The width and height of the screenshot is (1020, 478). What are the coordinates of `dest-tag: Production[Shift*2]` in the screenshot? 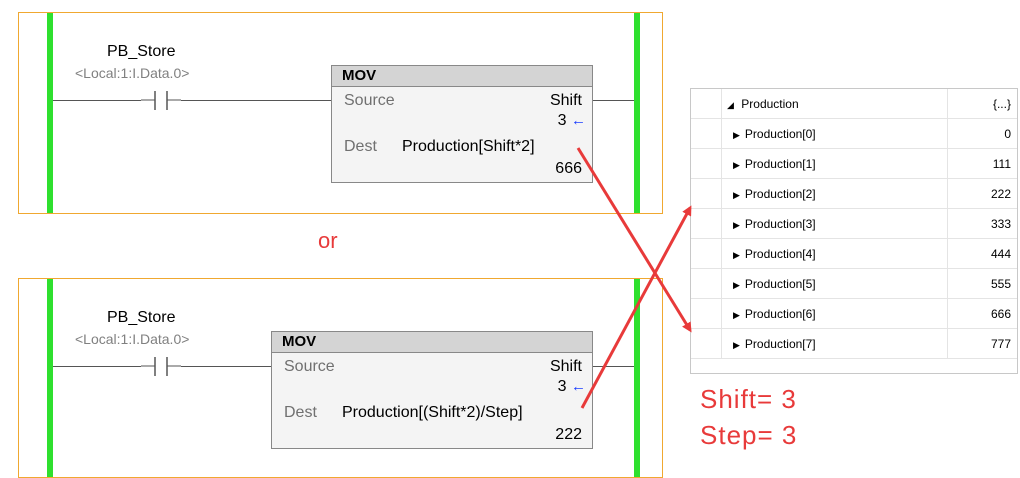 It's located at (468, 147).